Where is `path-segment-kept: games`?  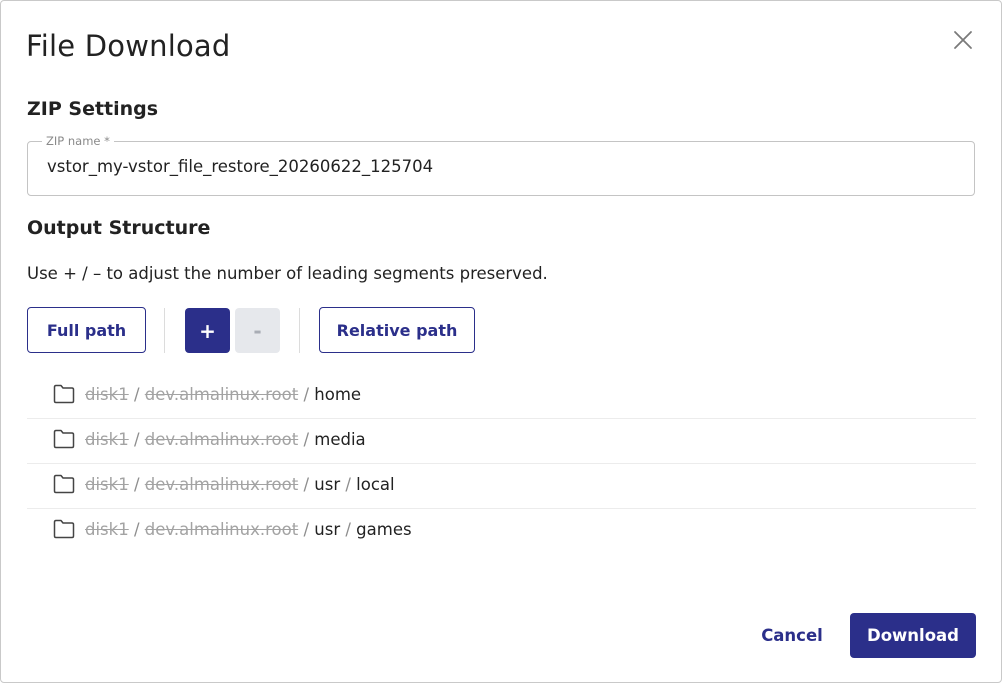 path-segment-kept: games is located at coordinates (384, 529).